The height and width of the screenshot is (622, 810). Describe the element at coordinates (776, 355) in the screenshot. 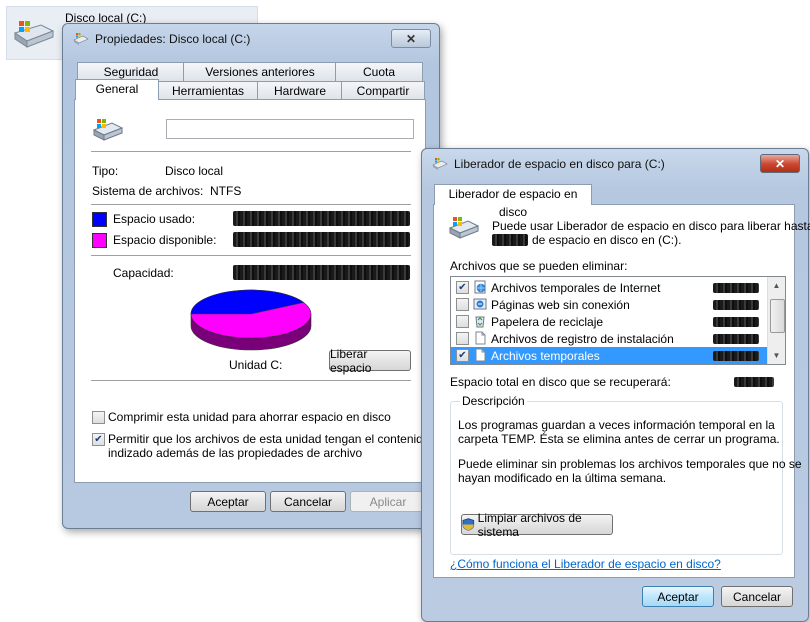

I see `scroll-down-icon: ▼` at that location.